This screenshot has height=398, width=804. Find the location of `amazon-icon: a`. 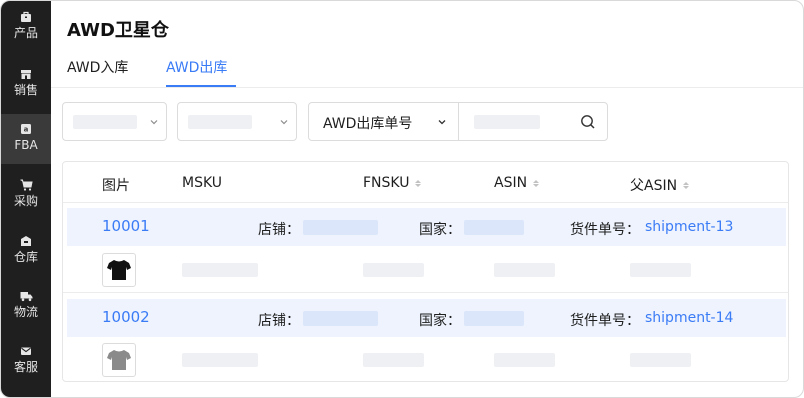

amazon-icon: a is located at coordinates (26, 128).